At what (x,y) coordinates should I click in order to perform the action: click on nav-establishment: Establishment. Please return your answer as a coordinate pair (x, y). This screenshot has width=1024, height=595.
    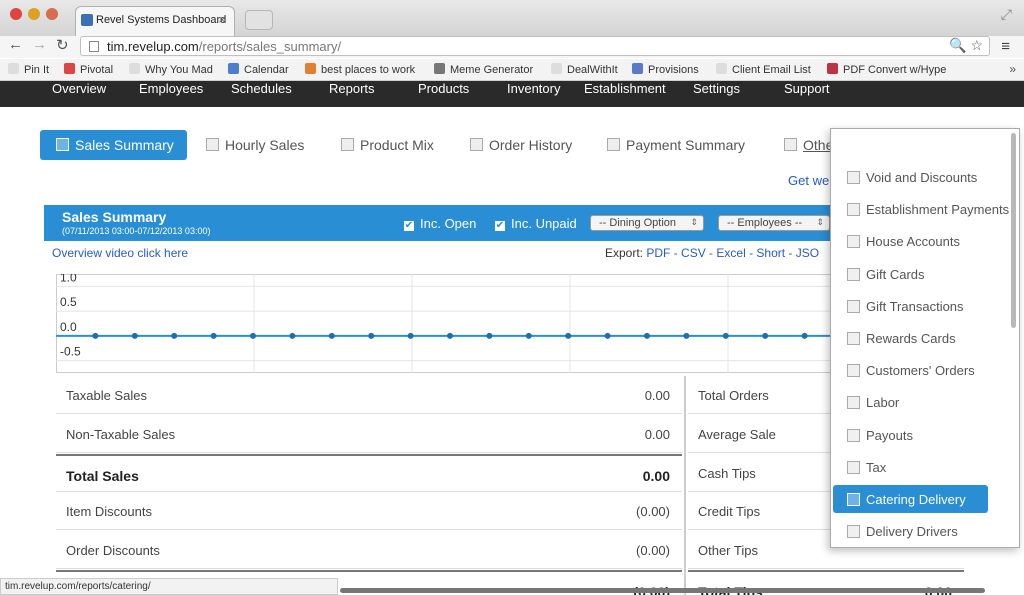
    Looking at the image, I should click on (625, 88).